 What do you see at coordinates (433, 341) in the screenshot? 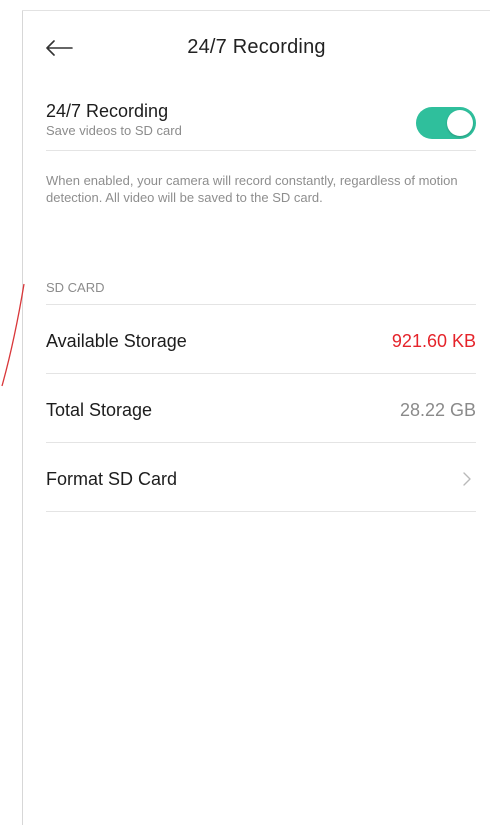
I see `available-storage-value: 921.60 KB` at bounding box center [433, 341].